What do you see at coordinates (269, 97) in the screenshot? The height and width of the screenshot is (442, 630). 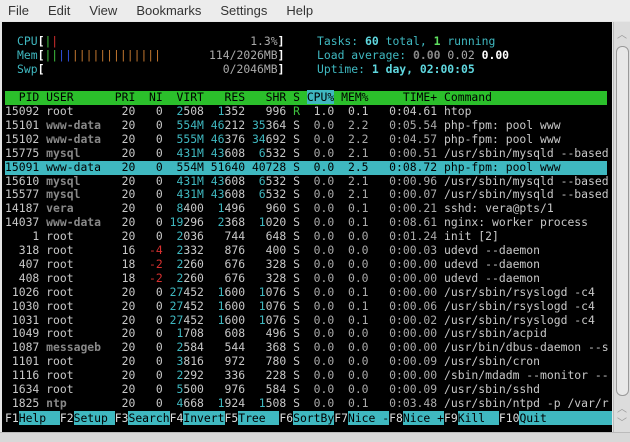 I see `column-shr-header: SHR` at bounding box center [269, 97].